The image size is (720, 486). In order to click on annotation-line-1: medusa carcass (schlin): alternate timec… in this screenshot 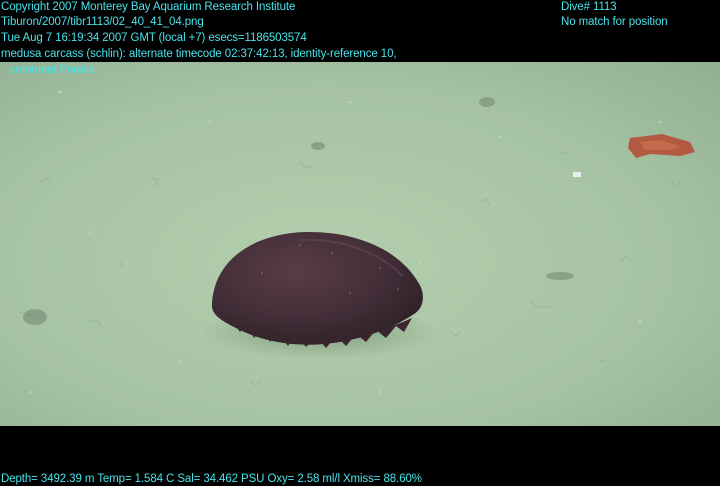, I will do `click(199, 54)`.